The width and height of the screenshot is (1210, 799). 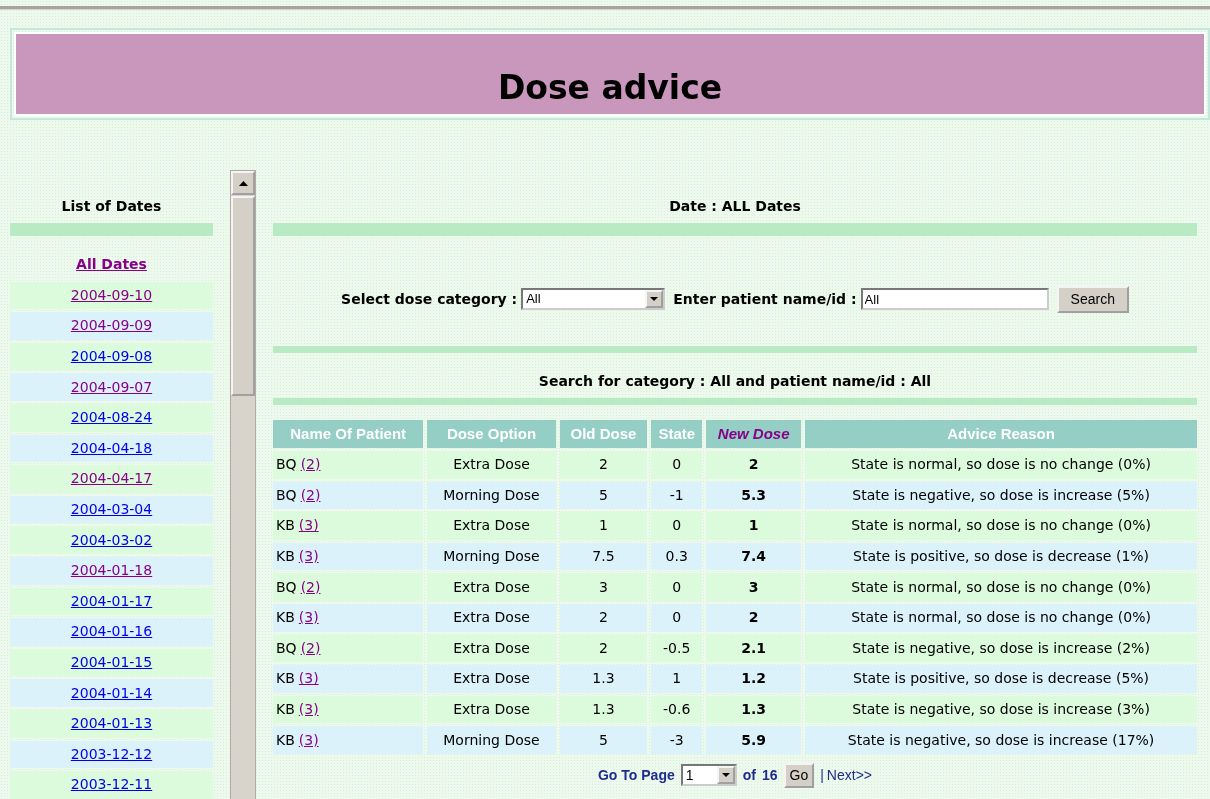 I want to click on patient-input: All, so click(x=954, y=299).